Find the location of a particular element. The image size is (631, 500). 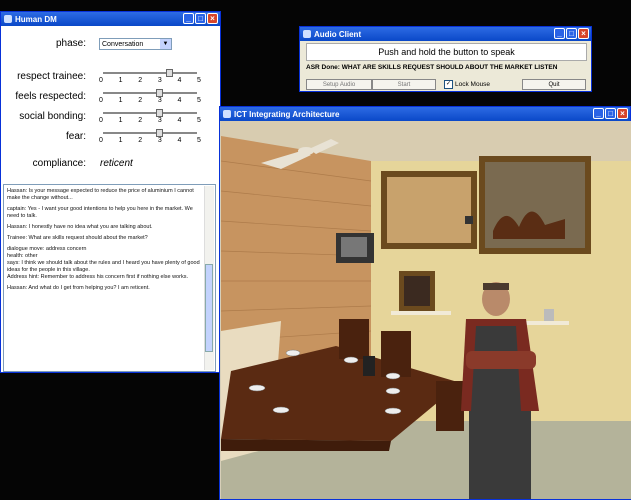

slider-row-respect-trainee: respect trainee: 0 1 2 3 4 5 is located at coordinates (111, 77).